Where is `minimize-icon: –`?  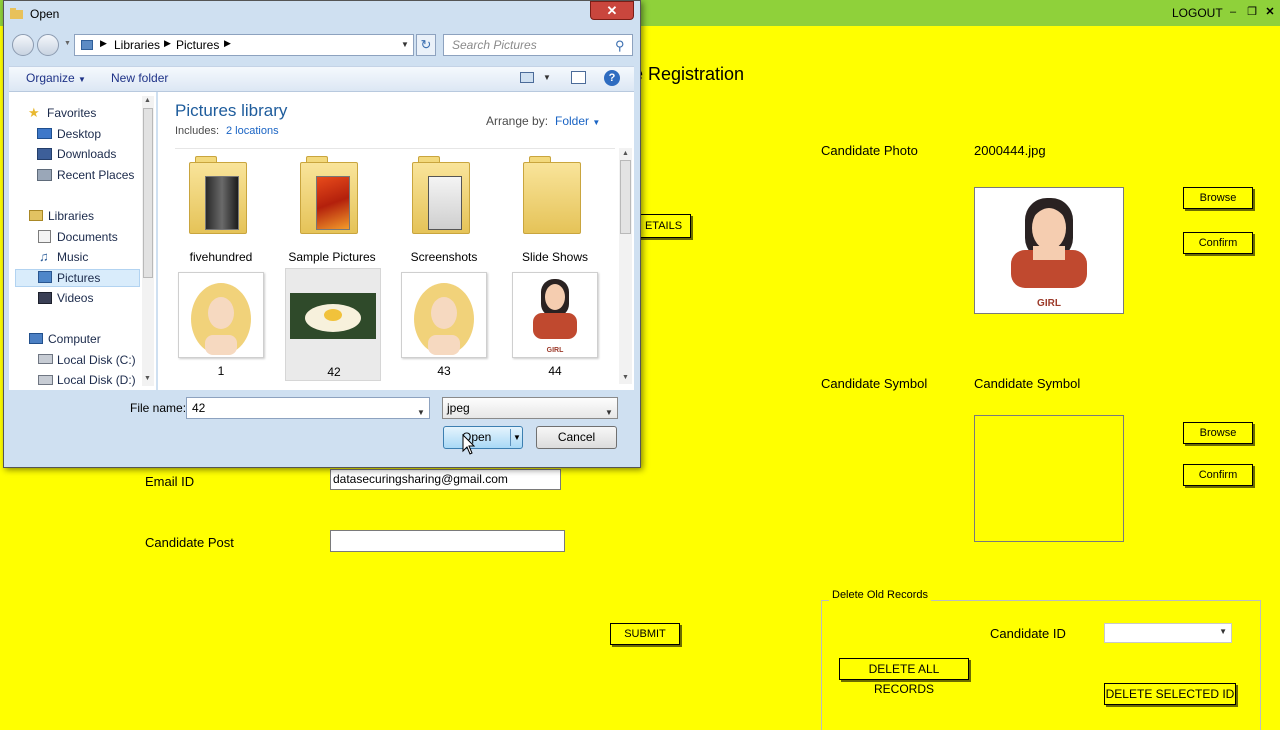 minimize-icon: – is located at coordinates (1233, 12).